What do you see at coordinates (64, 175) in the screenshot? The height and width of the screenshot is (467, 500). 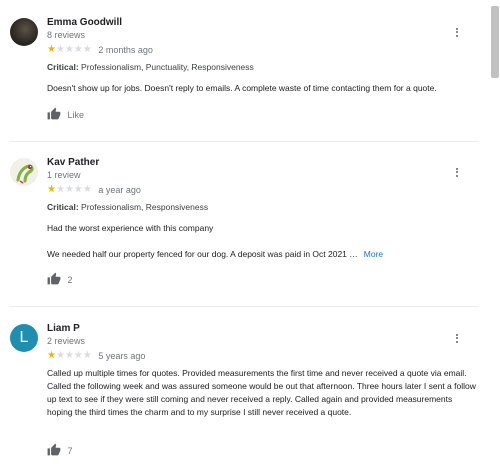 I see `review-count: 1 review` at bounding box center [64, 175].